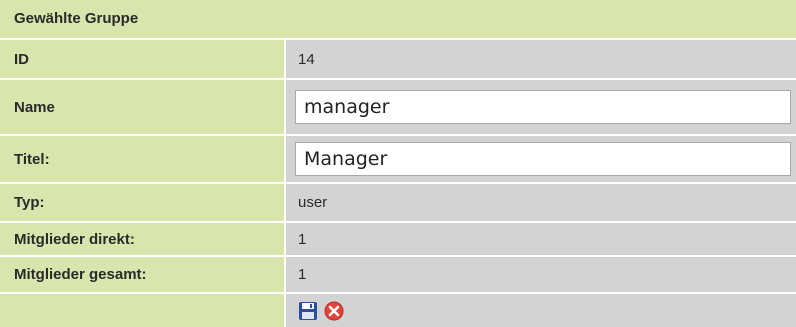 The height and width of the screenshot is (327, 796). I want to click on members-total-label: Mitglieder gesamt:, so click(142, 274).